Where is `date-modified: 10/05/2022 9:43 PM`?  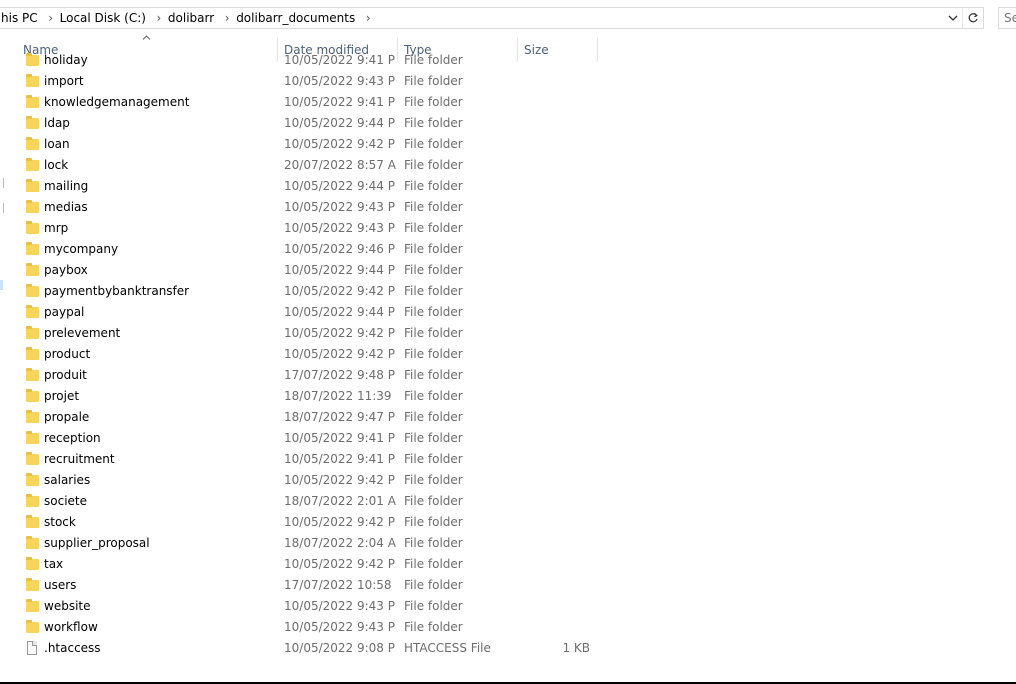
date-modified: 10/05/2022 9:43 PM is located at coordinates (340, 81).